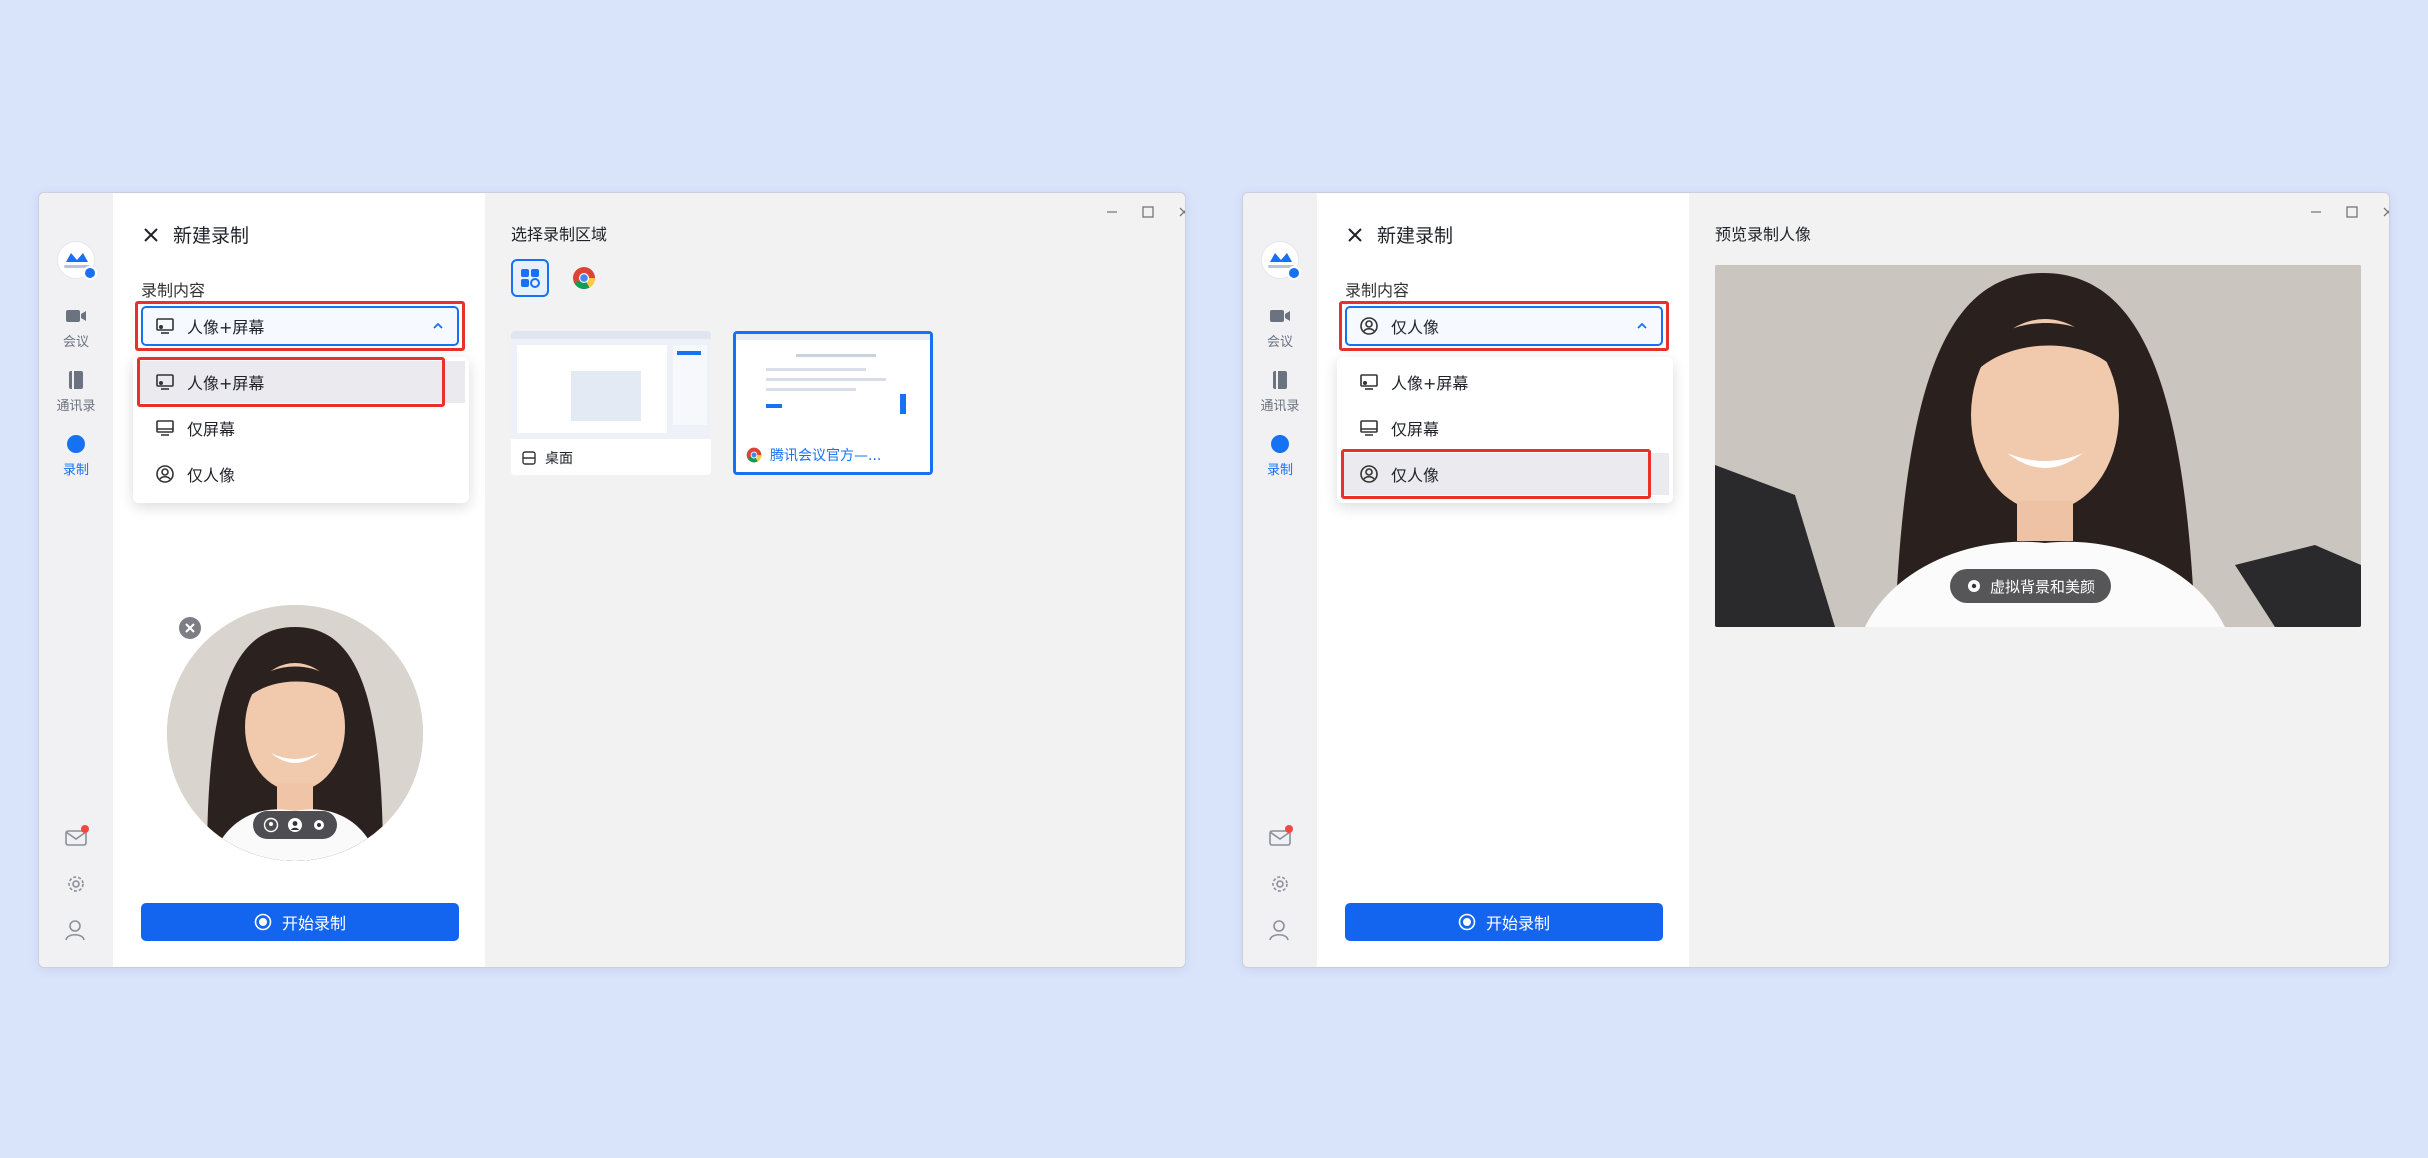  What do you see at coordinates (2031, 586) in the screenshot?
I see `virtual-background-button: 虚拟背景和美颜` at bounding box center [2031, 586].